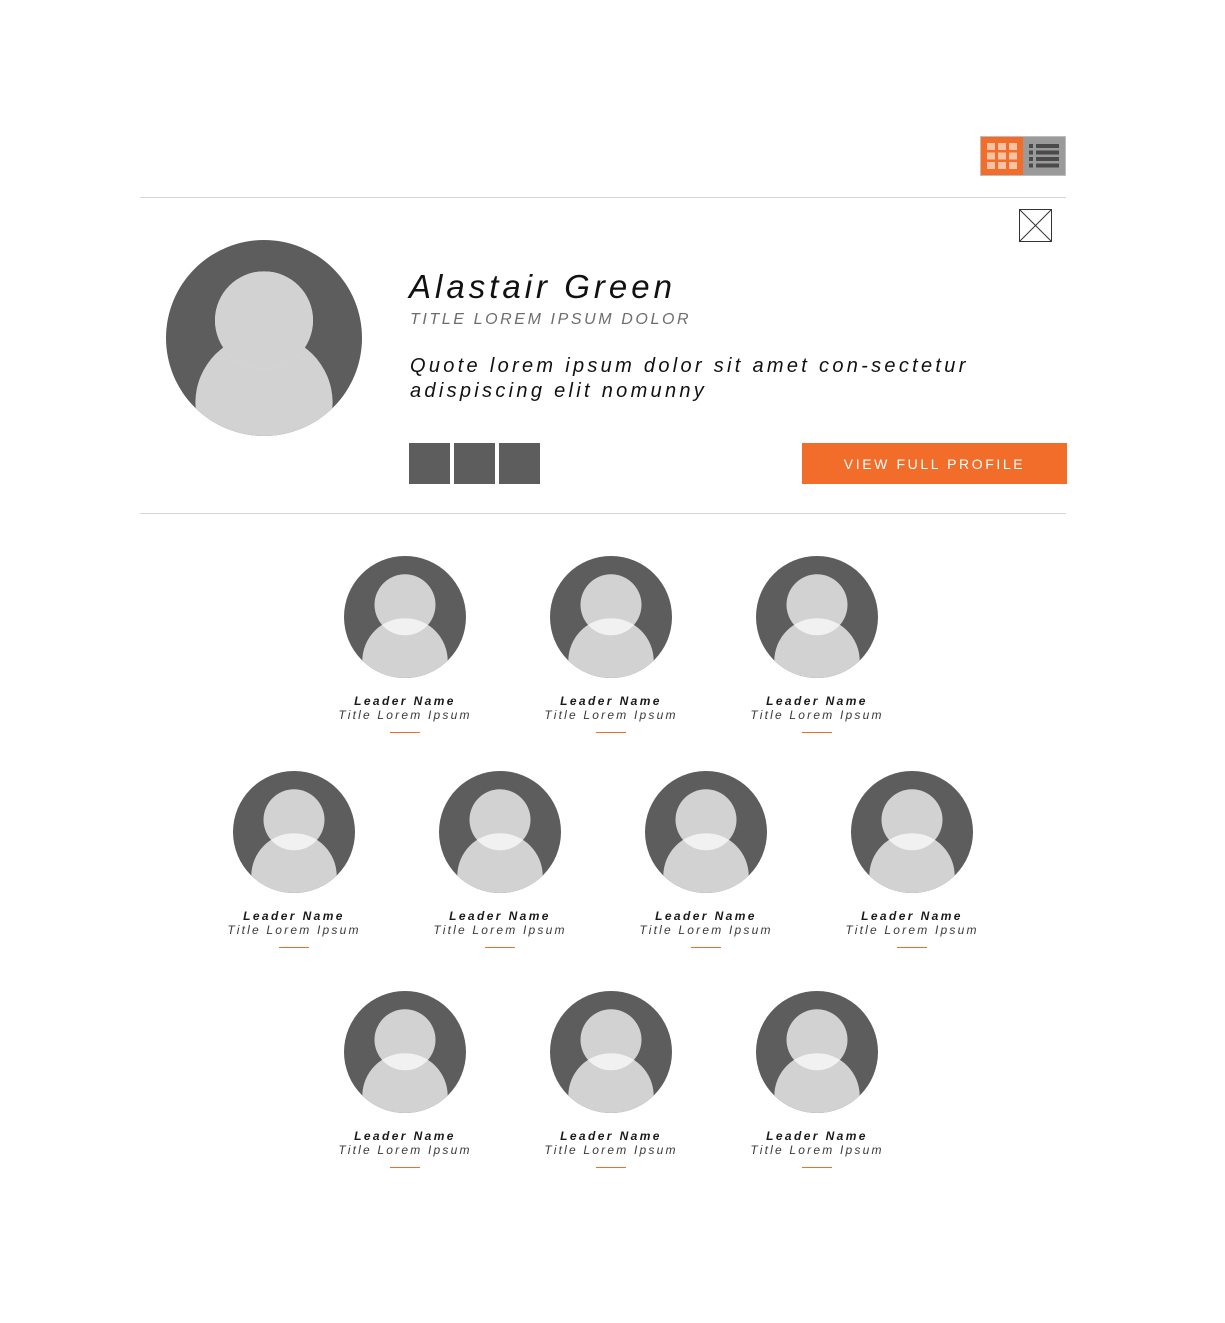  What do you see at coordinates (603, 513) in the screenshot?
I see `bottom-divider` at bounding box center [603, 513].